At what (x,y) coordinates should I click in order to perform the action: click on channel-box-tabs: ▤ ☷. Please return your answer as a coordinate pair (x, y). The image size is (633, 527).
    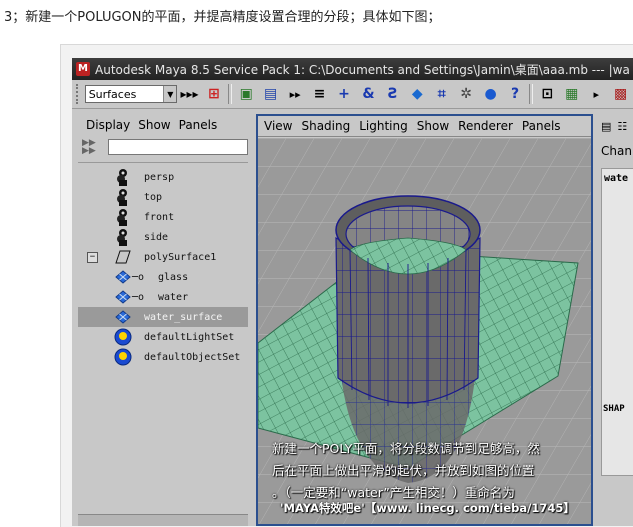
    Looking at the image, I should click on (615, 126).